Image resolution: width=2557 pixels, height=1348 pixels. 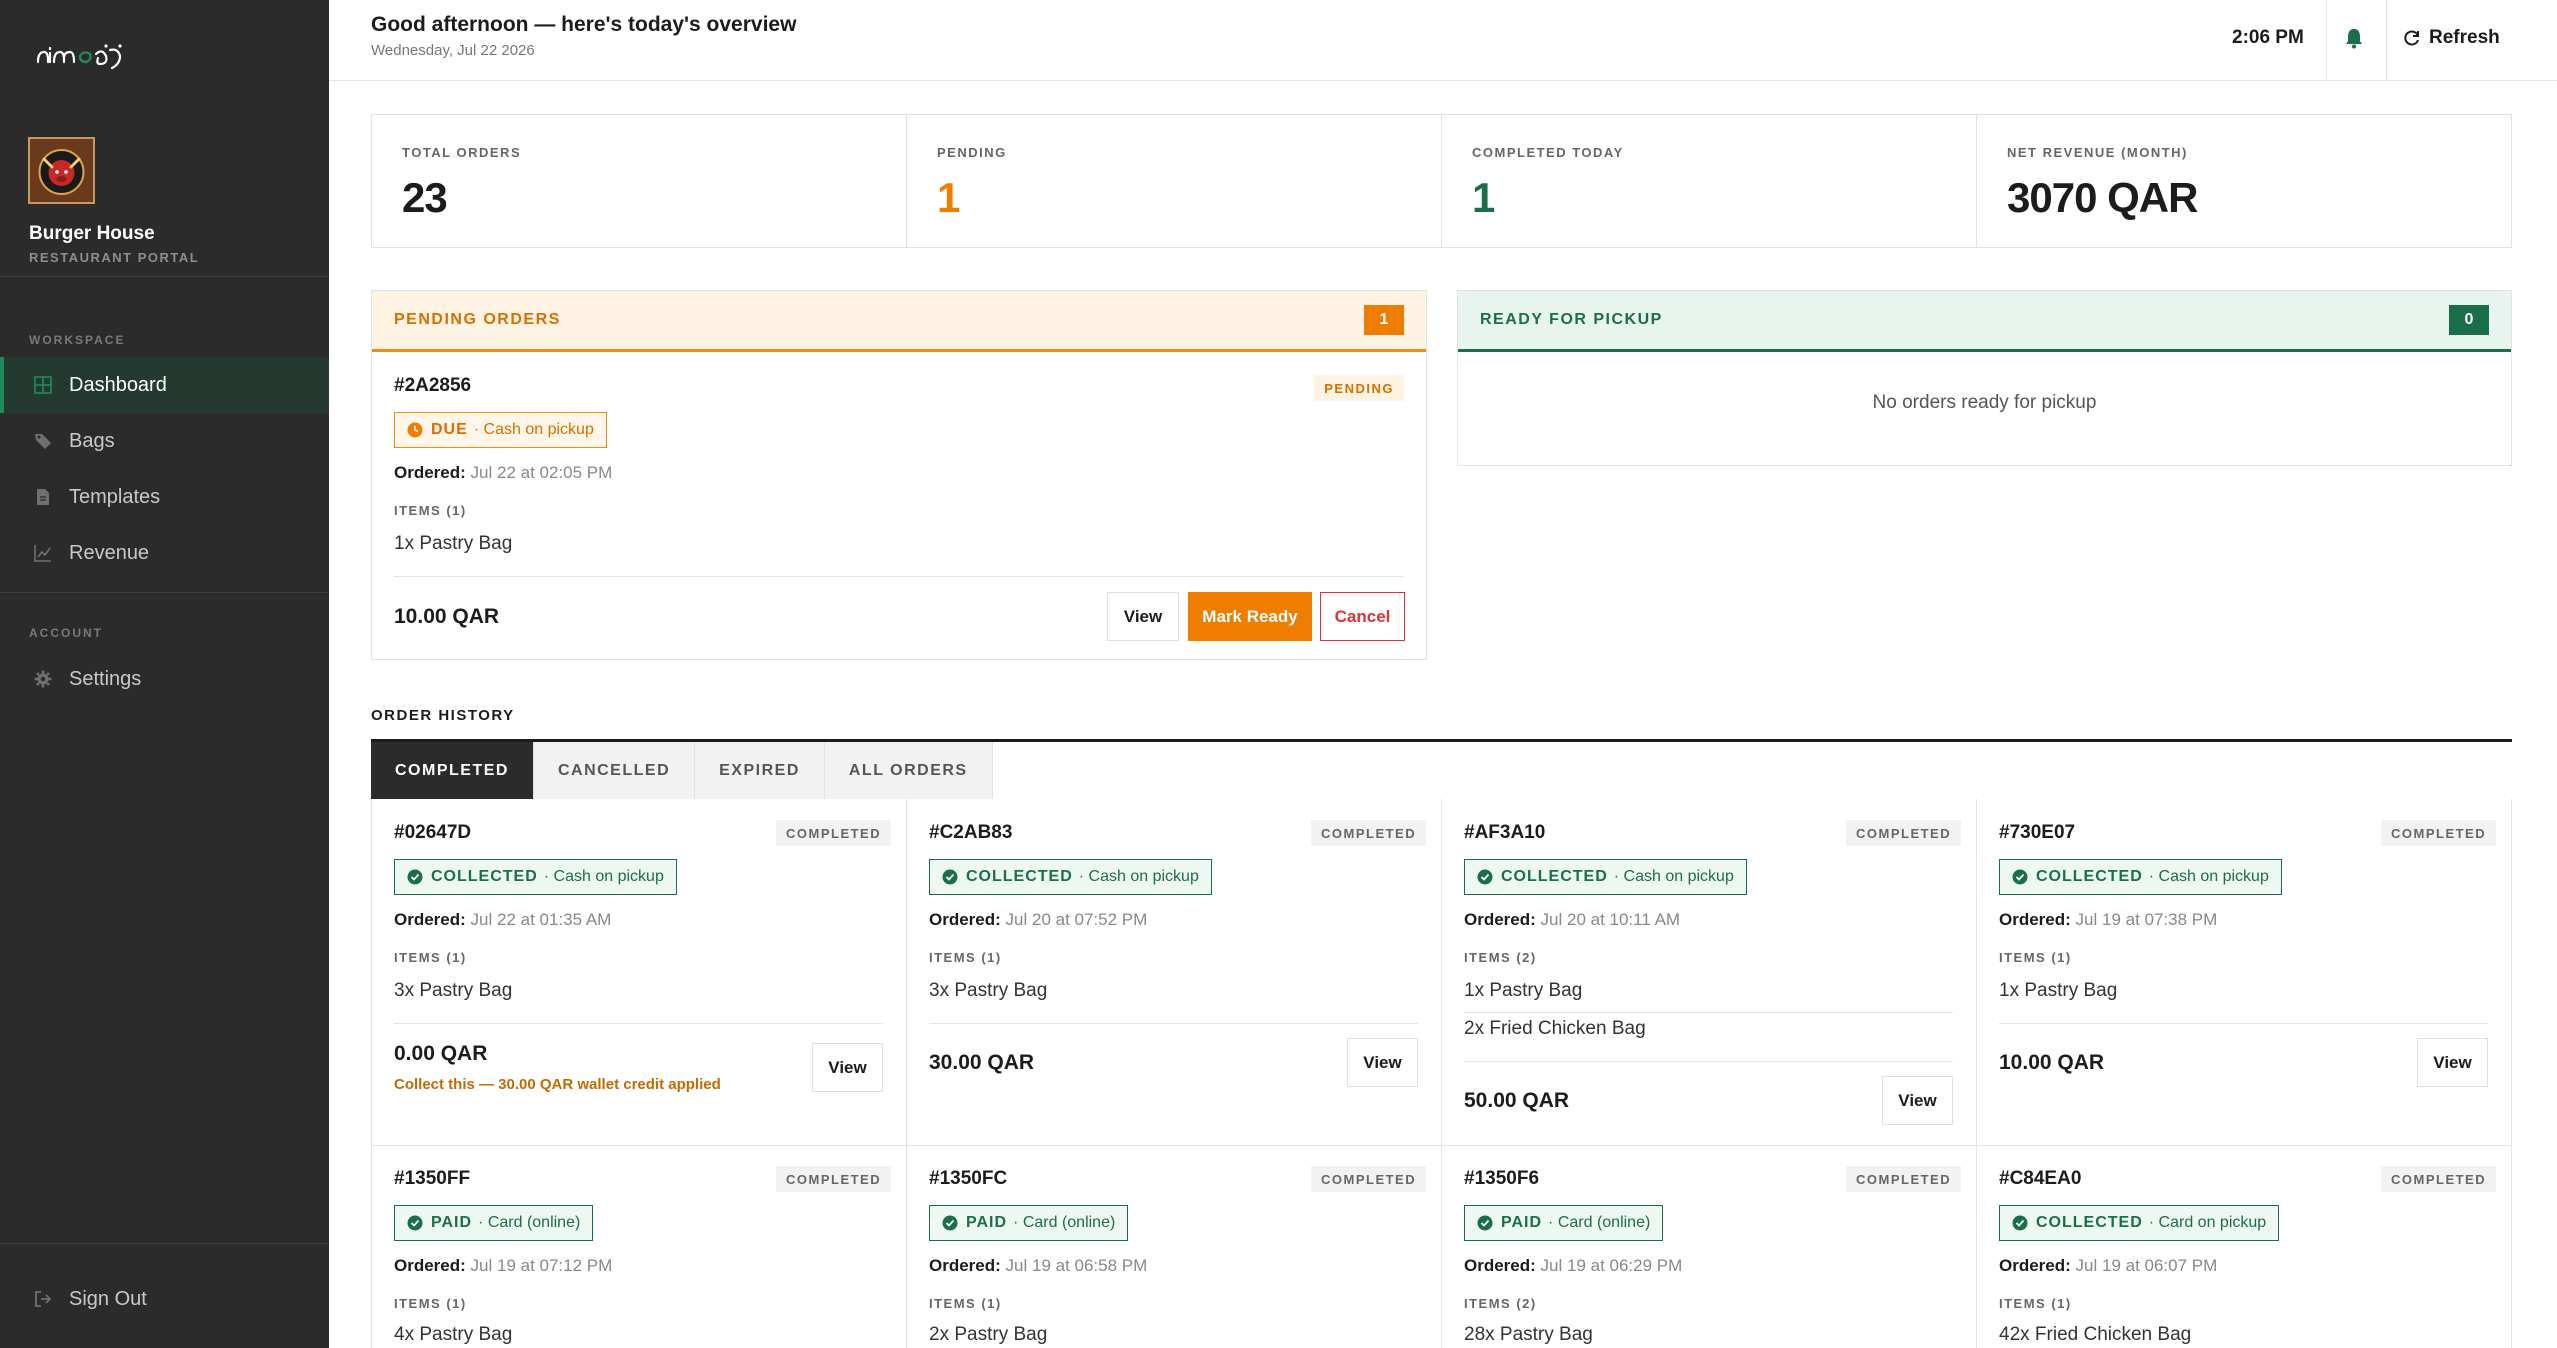 I want to click on brand-logo, so click(x=81, y=55).